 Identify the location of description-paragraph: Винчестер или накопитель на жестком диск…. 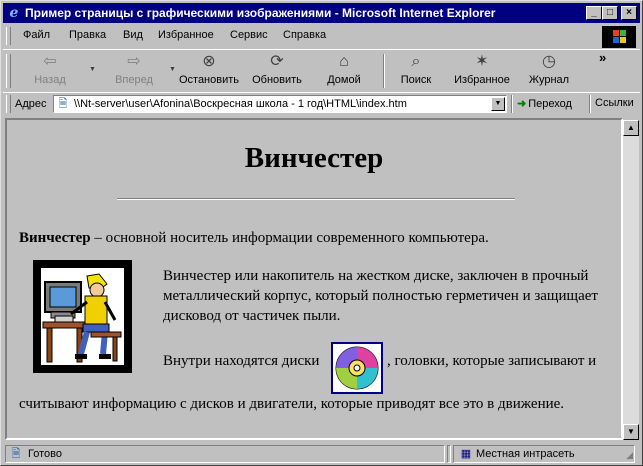
(380, 296).